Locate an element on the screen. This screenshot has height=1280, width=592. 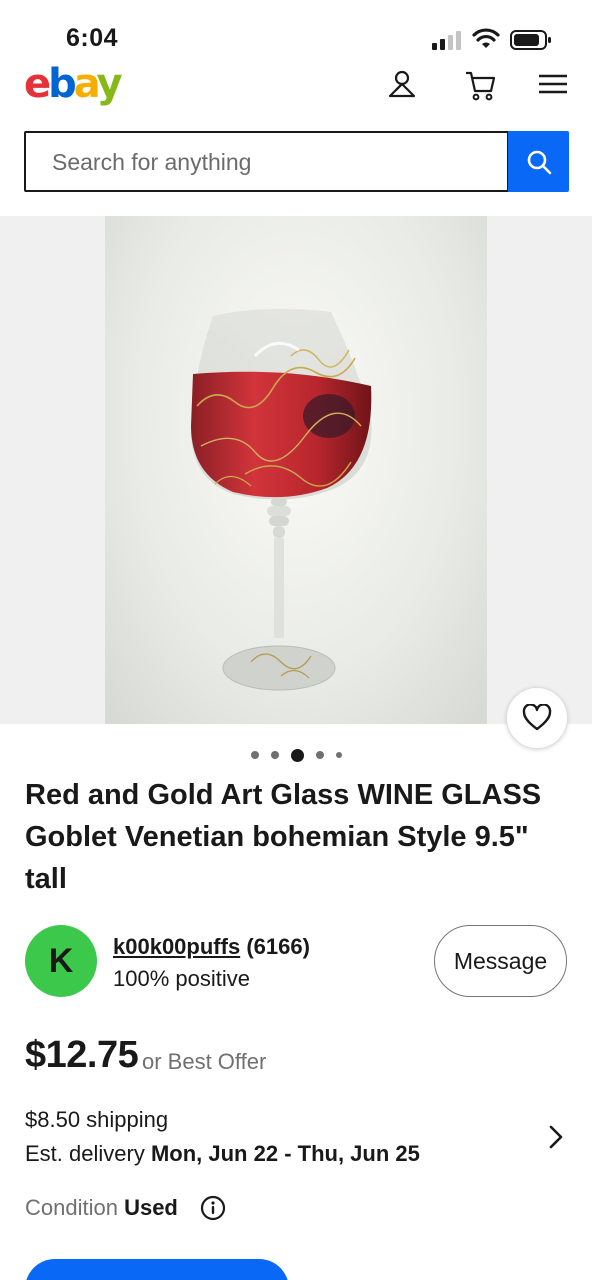
item-condition: Condition Used is located at coordinates (101, 1208).